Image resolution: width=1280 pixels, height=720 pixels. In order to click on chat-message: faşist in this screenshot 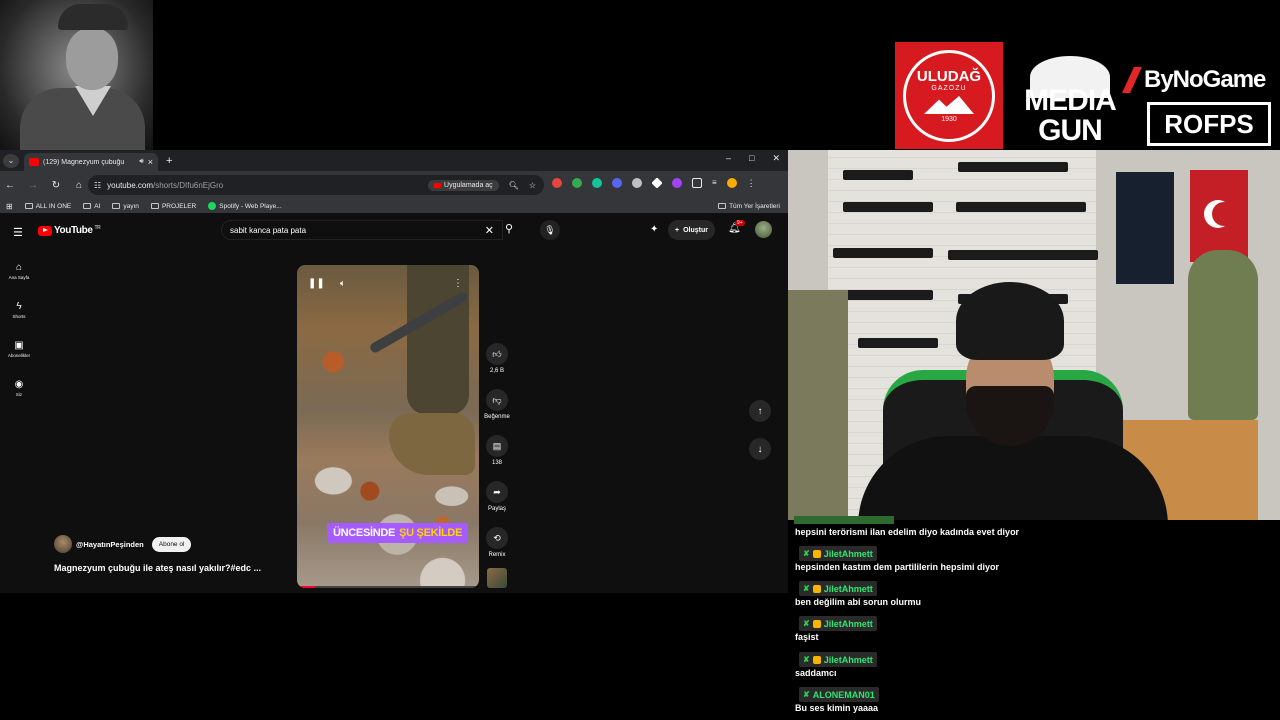, I will do `click(807, 637)`.